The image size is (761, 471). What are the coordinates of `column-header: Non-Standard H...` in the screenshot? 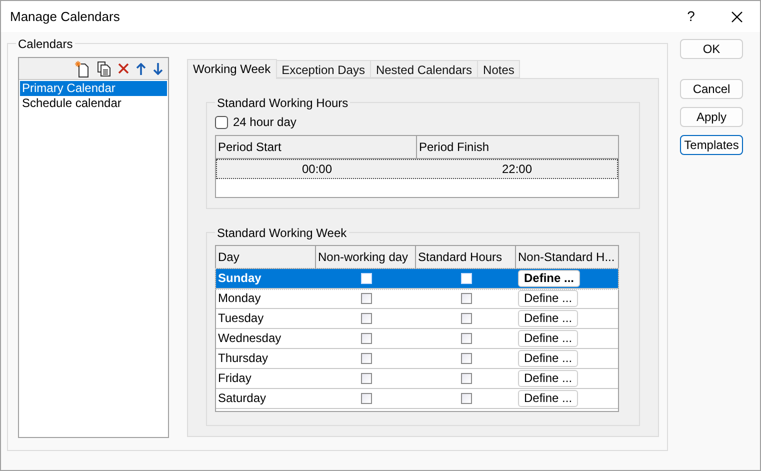 It's located at (567, 257).